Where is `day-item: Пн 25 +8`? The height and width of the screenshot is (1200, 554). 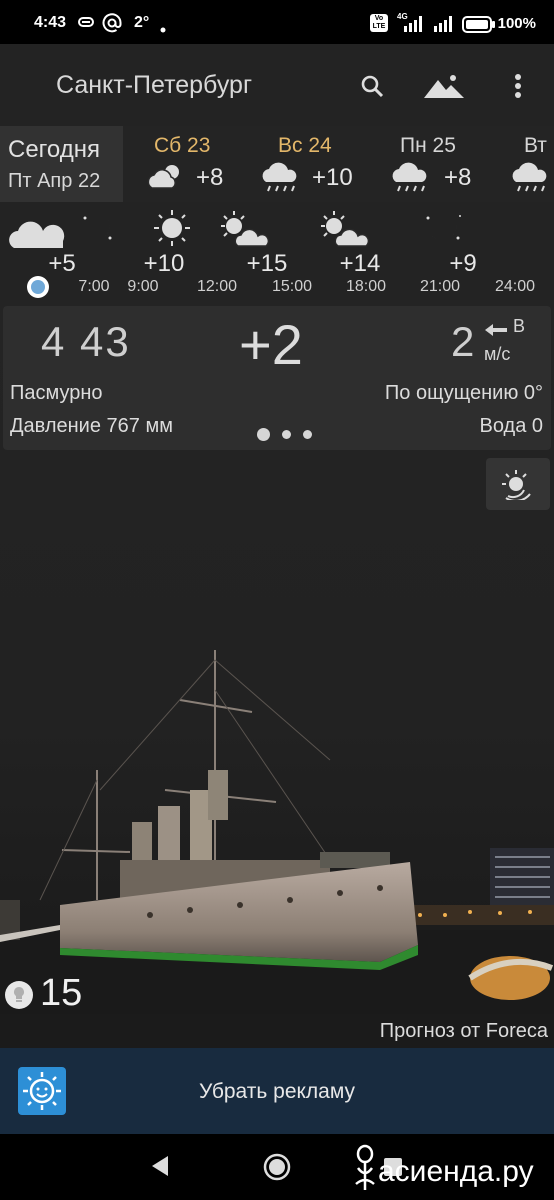
day-item: Пн 25 +8 is located at coordinates (445, 164).